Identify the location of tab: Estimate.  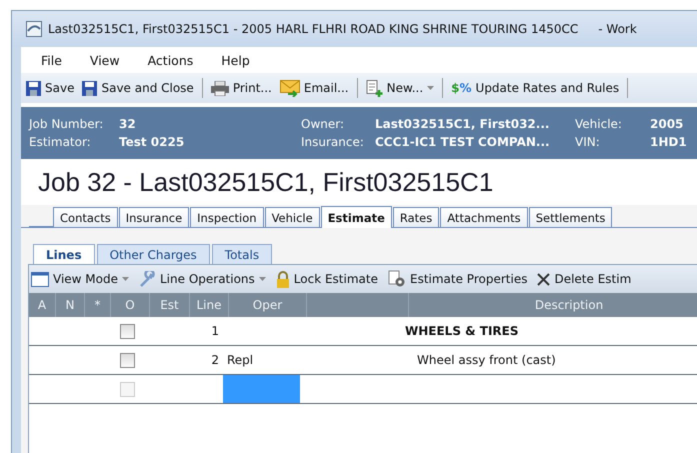
(356, 217).